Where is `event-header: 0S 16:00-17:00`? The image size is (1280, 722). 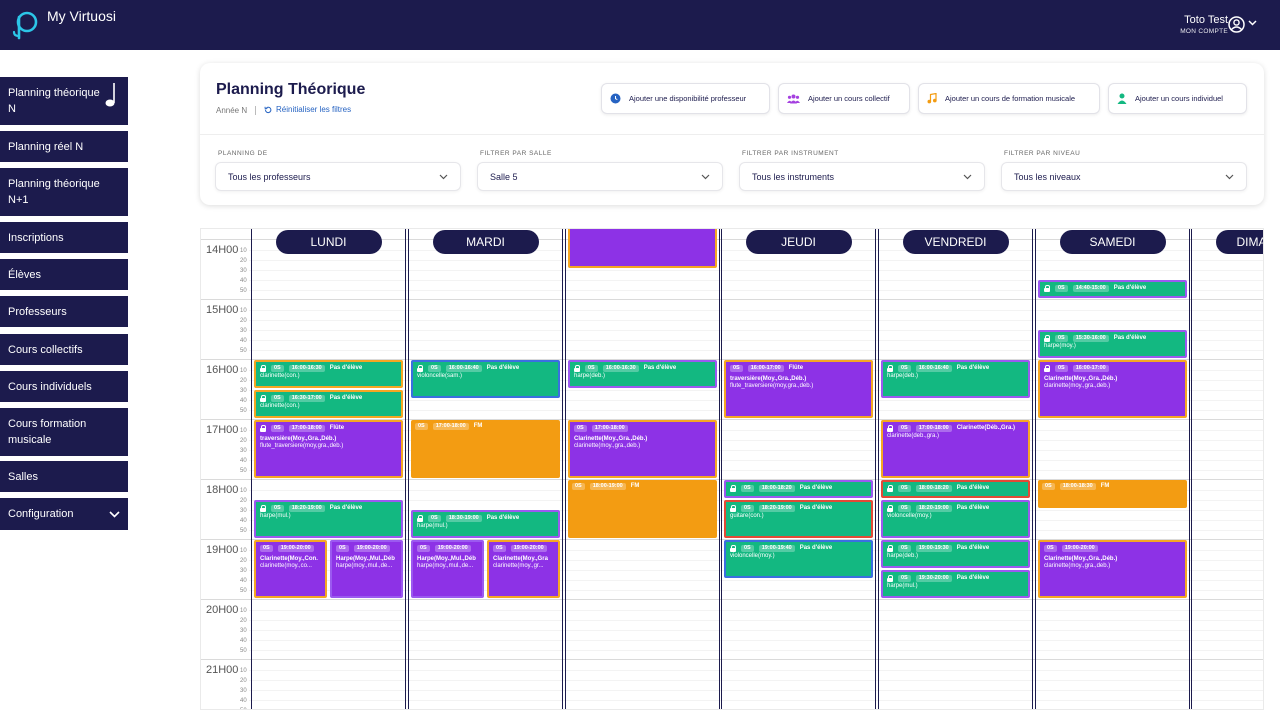 event-header: 0S 16:00-17:00 is located at coordinates (1112, 368).